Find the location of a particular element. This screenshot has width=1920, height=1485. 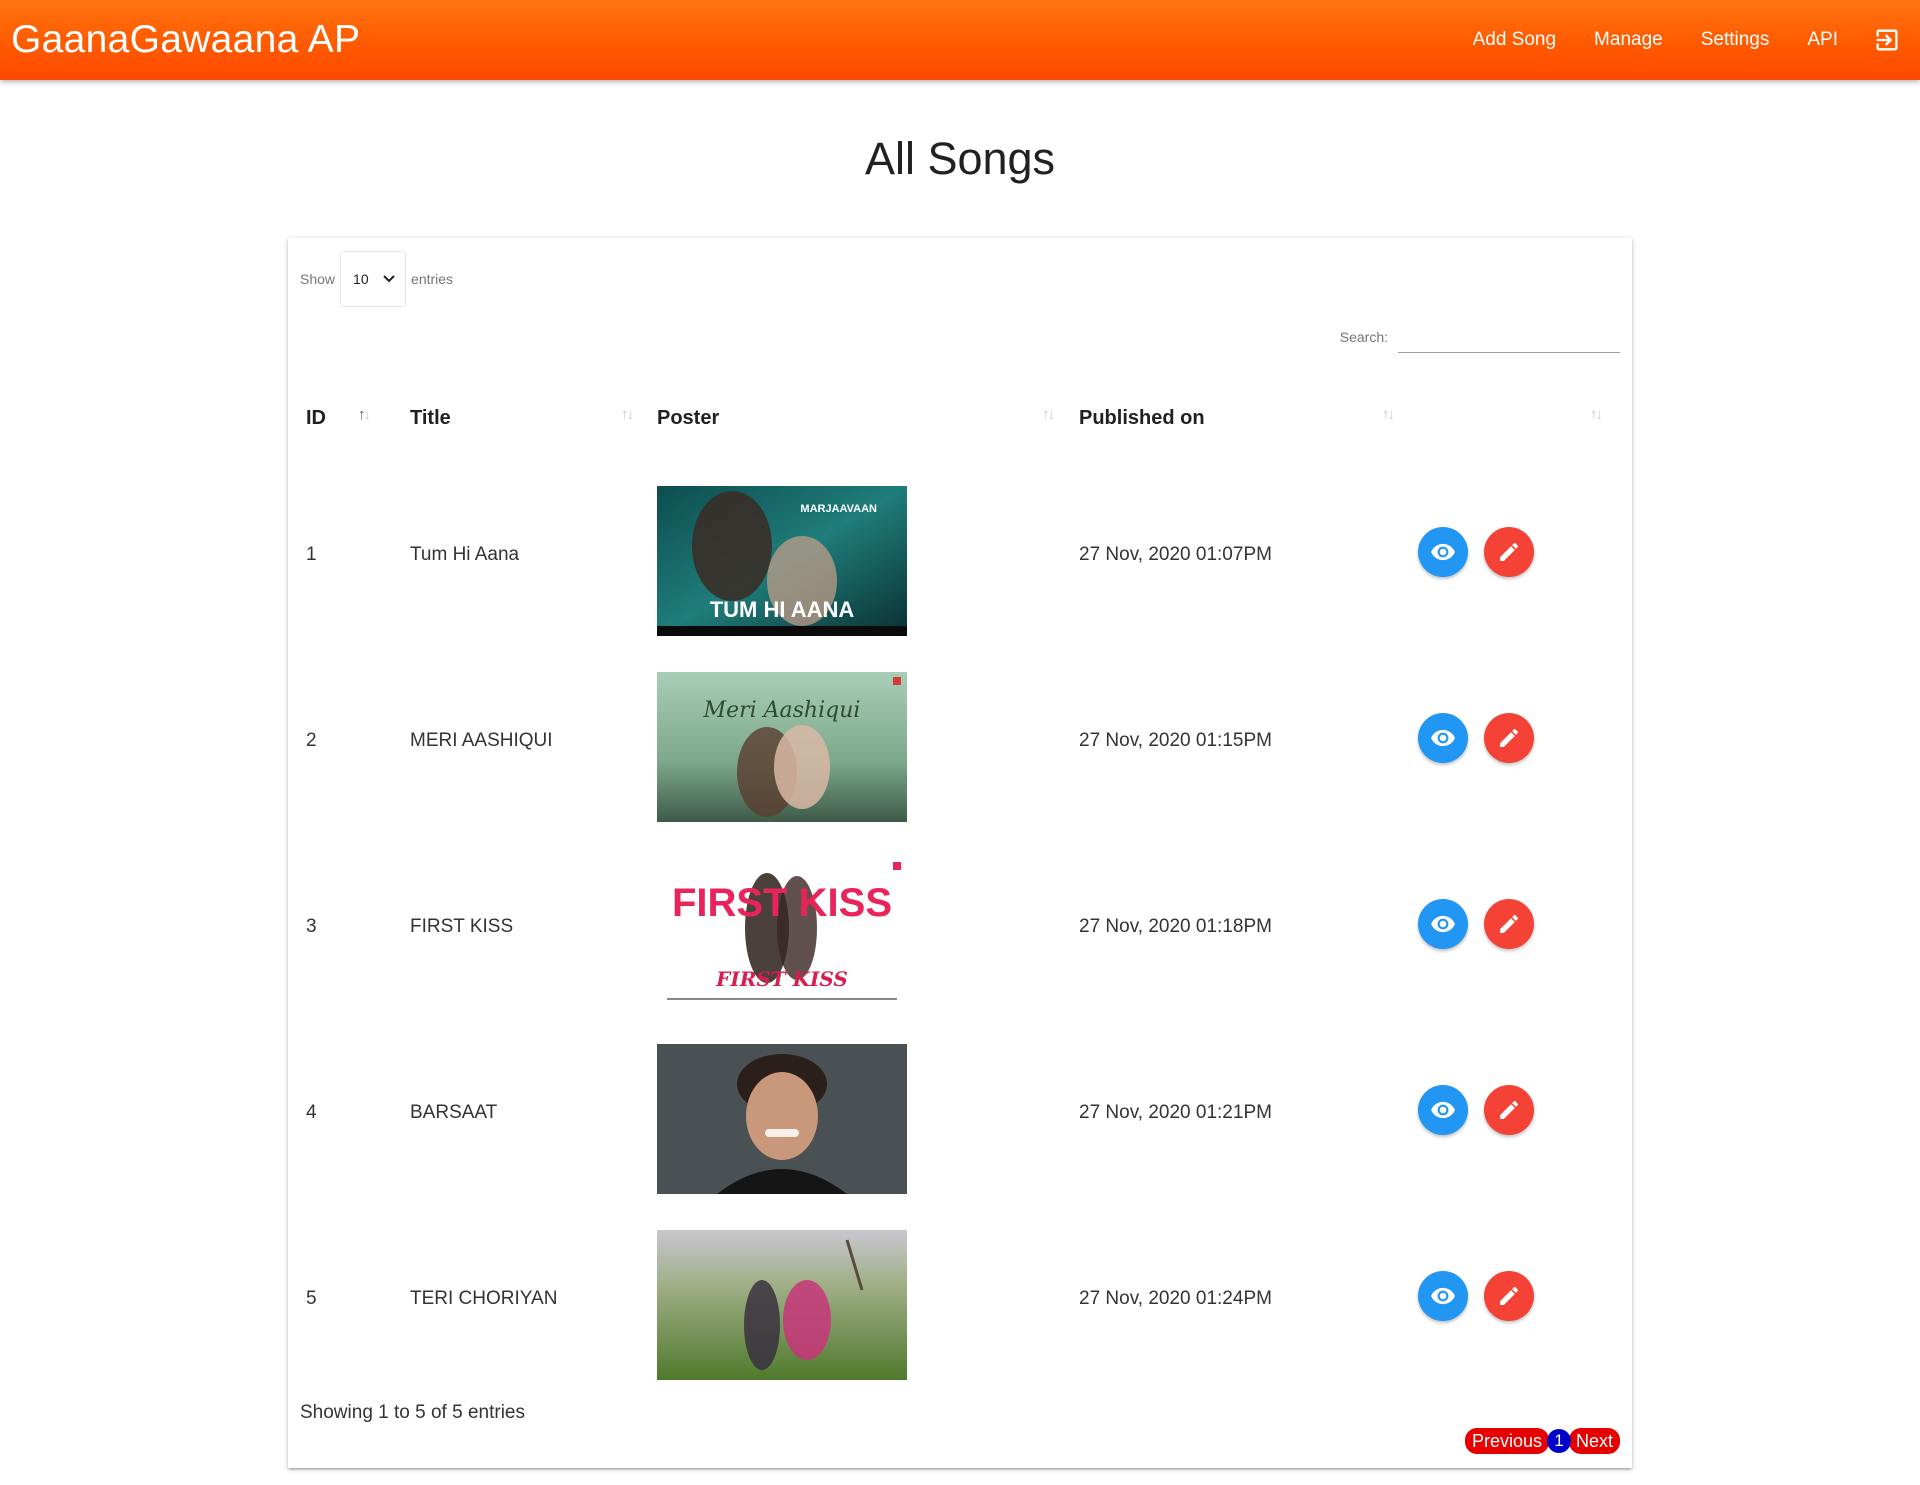

row-published: 27 Nov, 2020 01:18PM is located at coordinates (1175, 926).